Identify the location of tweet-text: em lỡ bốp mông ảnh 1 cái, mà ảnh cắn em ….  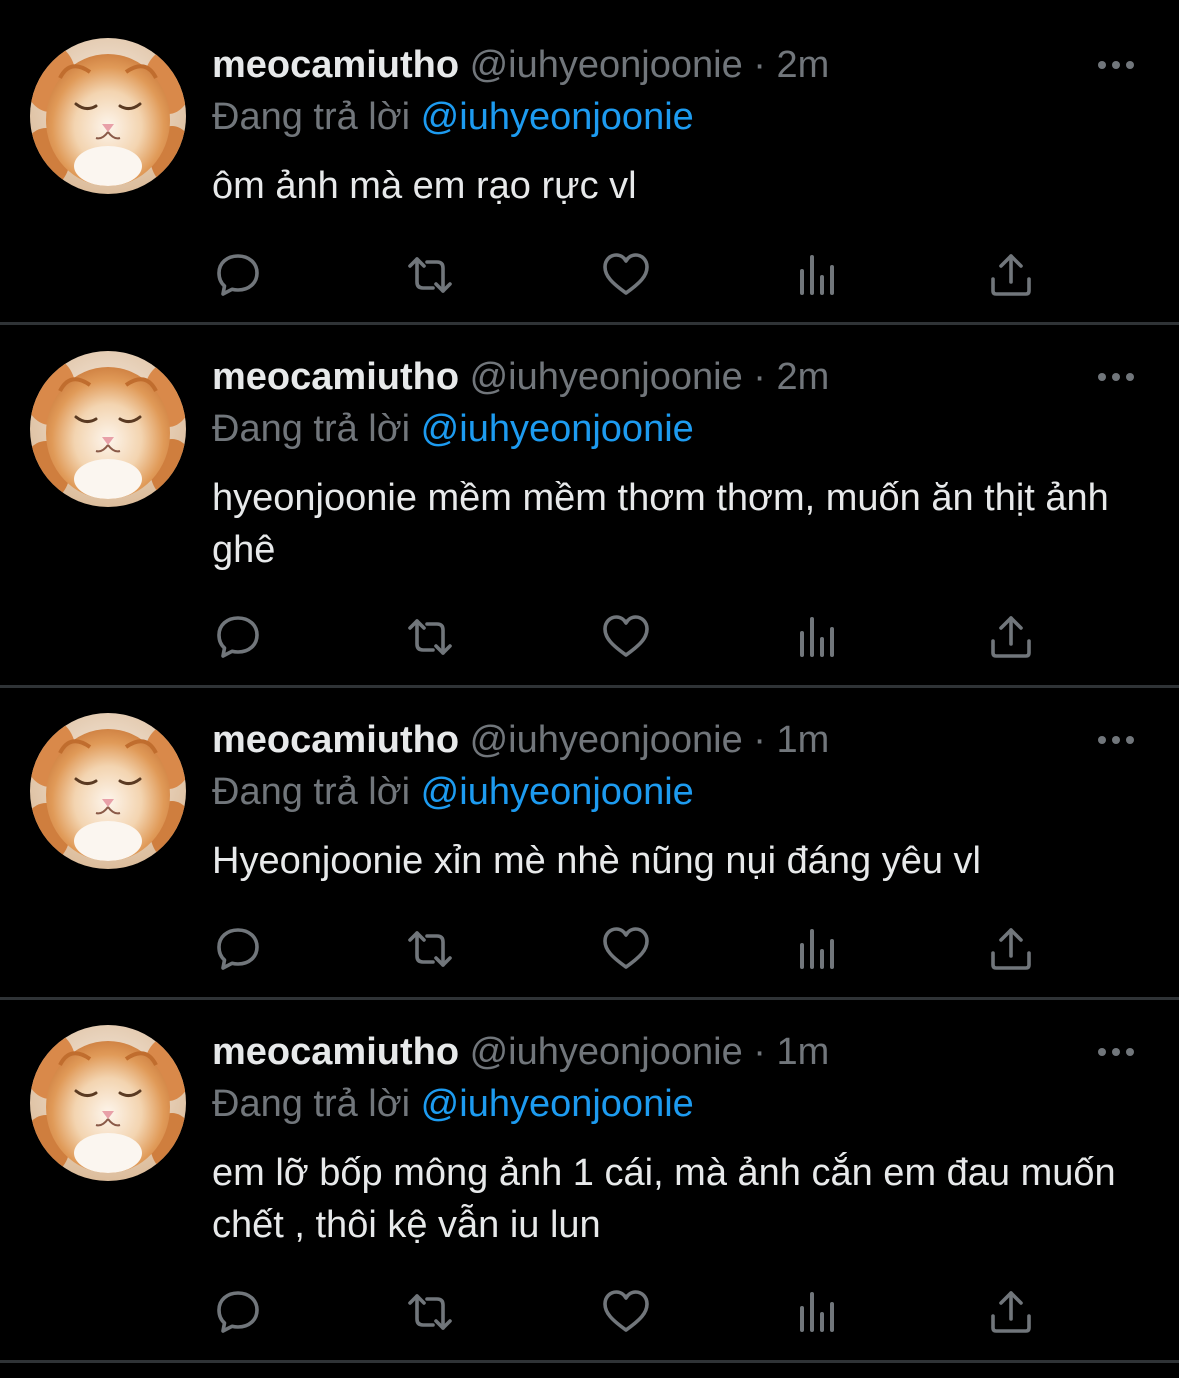
(664, 1199).